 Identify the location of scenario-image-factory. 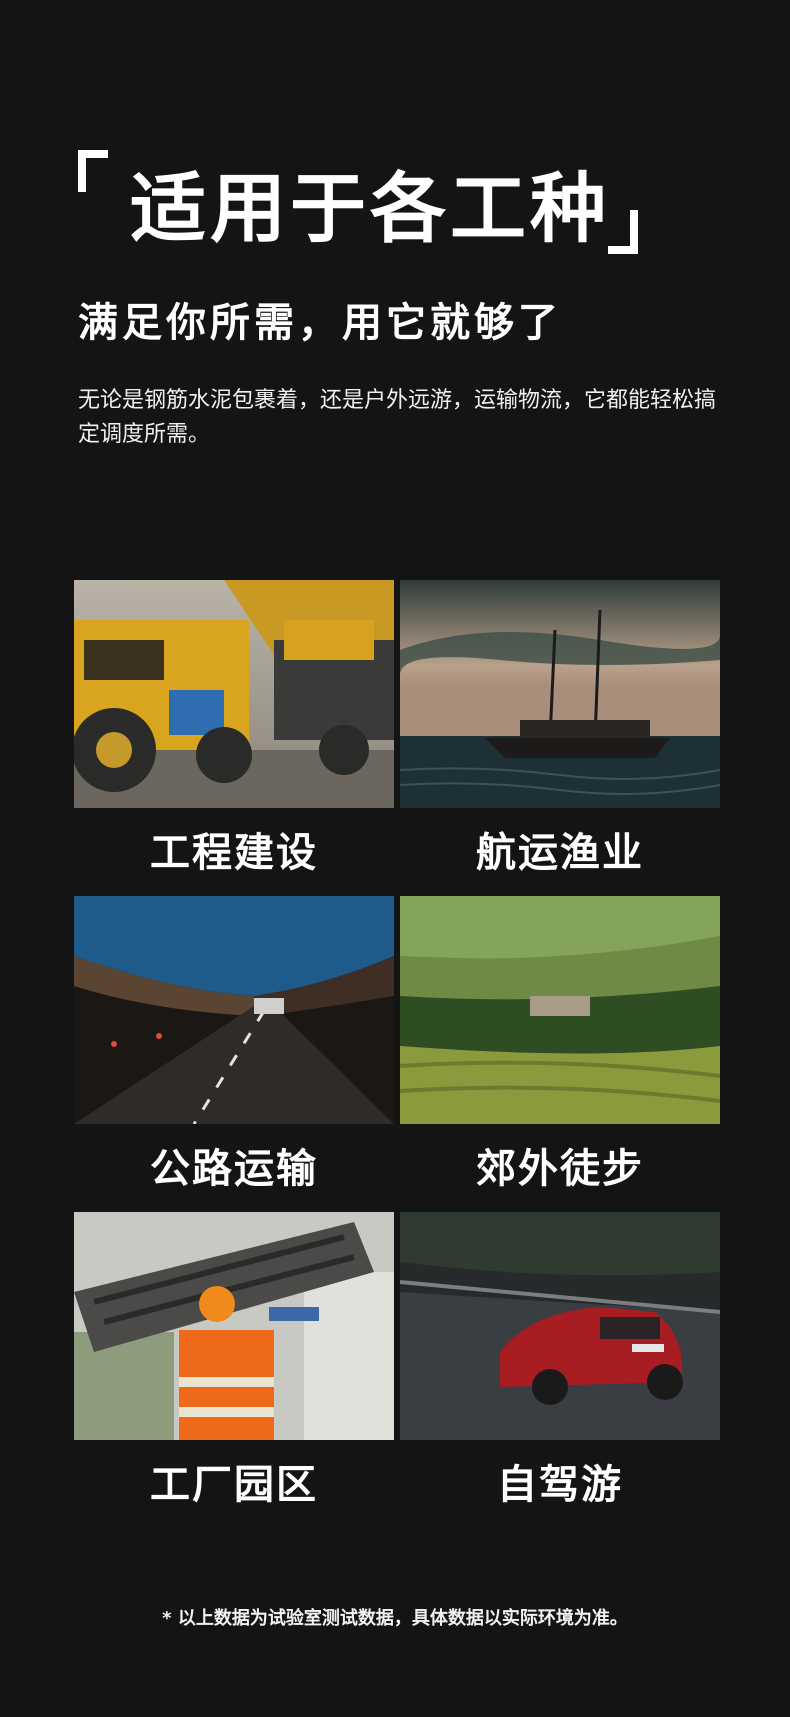
(234, 1326).